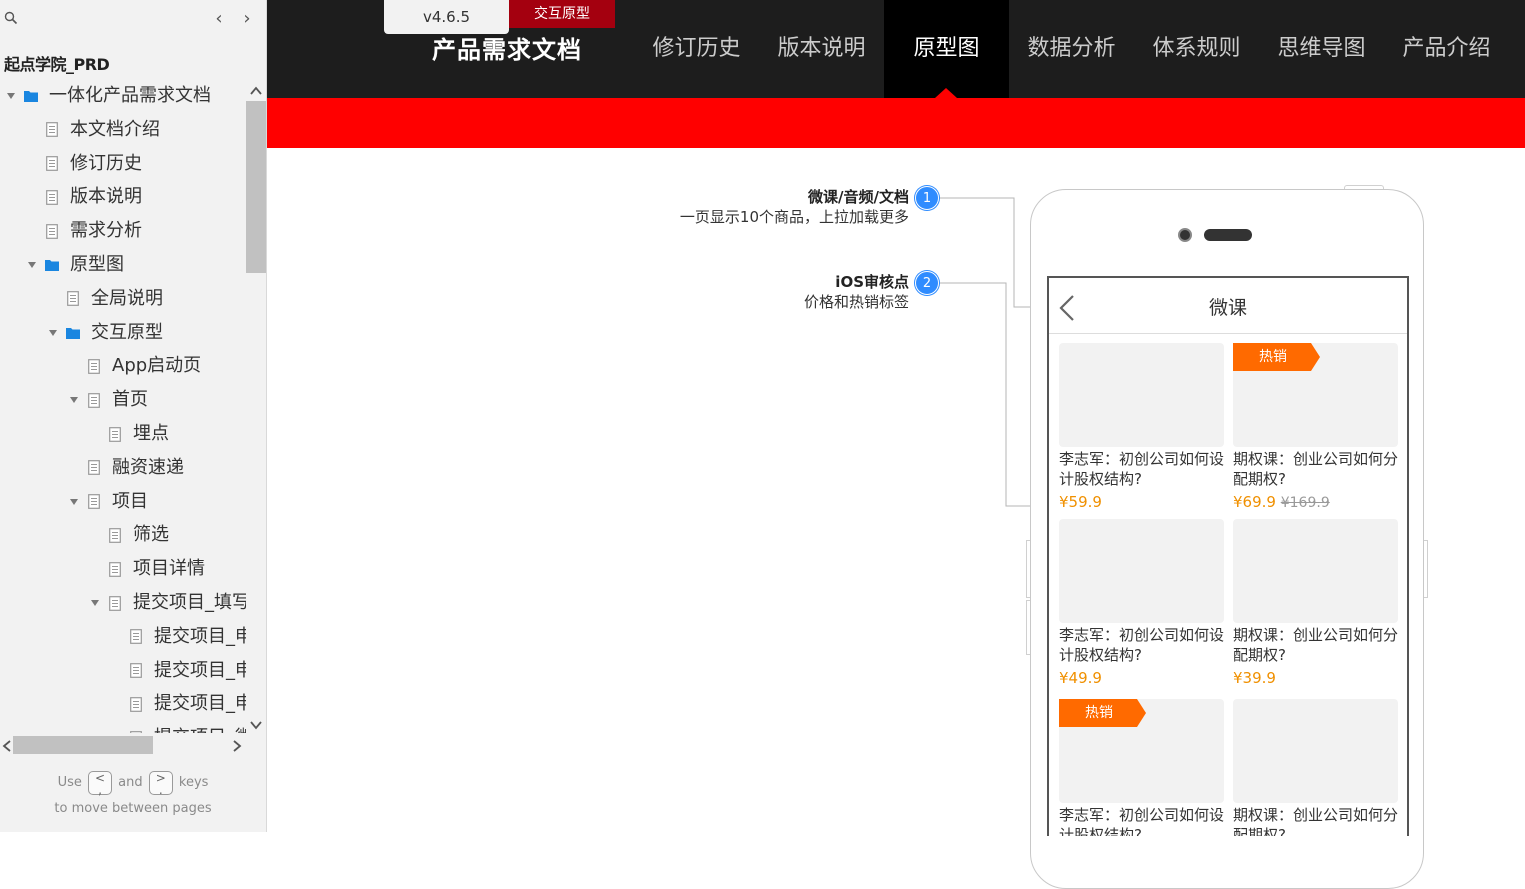 The image size is (1525, 889). I want to click on product-price: ¥69.9 ¥169.9, so click(1281, 502).